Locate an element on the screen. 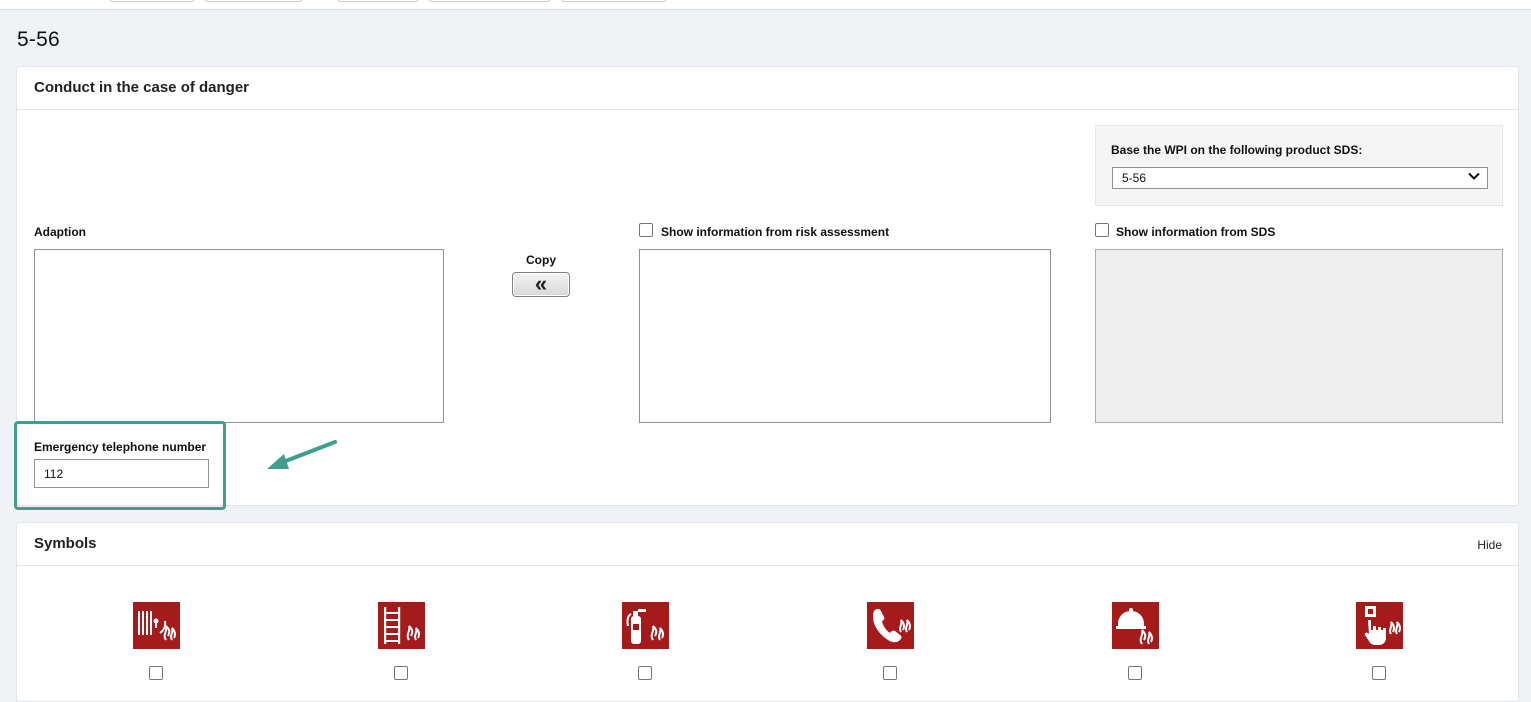 This screenshot has width=1531, height=702. chevron-down-icon is located at coordinates (1474, 176).